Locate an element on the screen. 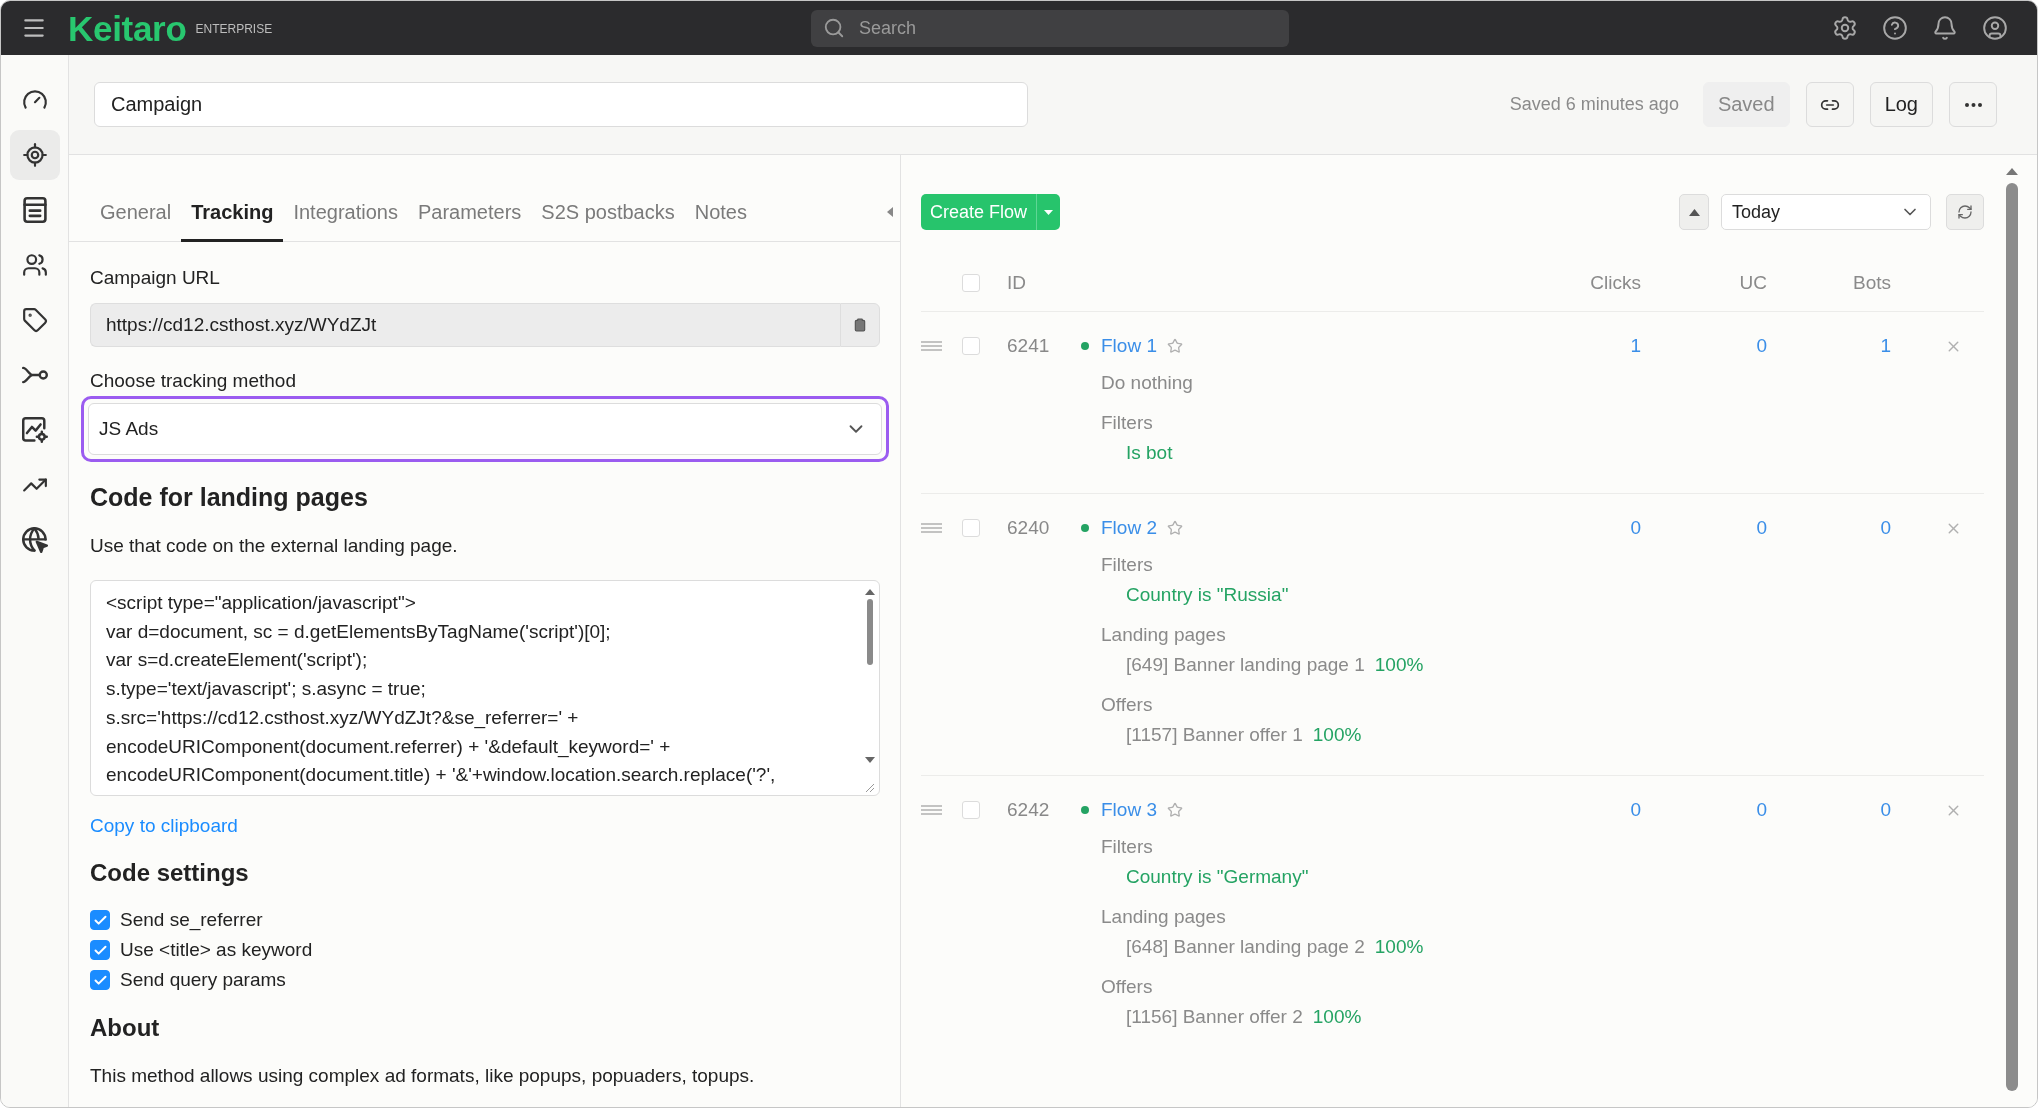  checkbox-label: Use <title> as keyword is located at coordinates (216, 950).